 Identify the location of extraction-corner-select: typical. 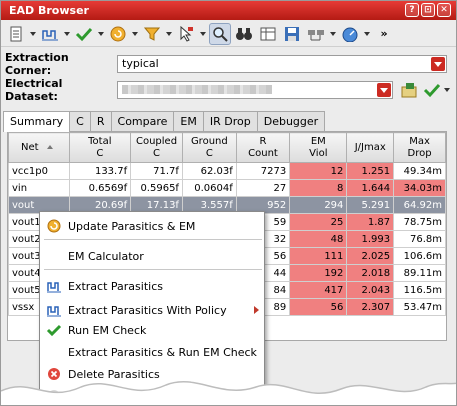
(282, 64).